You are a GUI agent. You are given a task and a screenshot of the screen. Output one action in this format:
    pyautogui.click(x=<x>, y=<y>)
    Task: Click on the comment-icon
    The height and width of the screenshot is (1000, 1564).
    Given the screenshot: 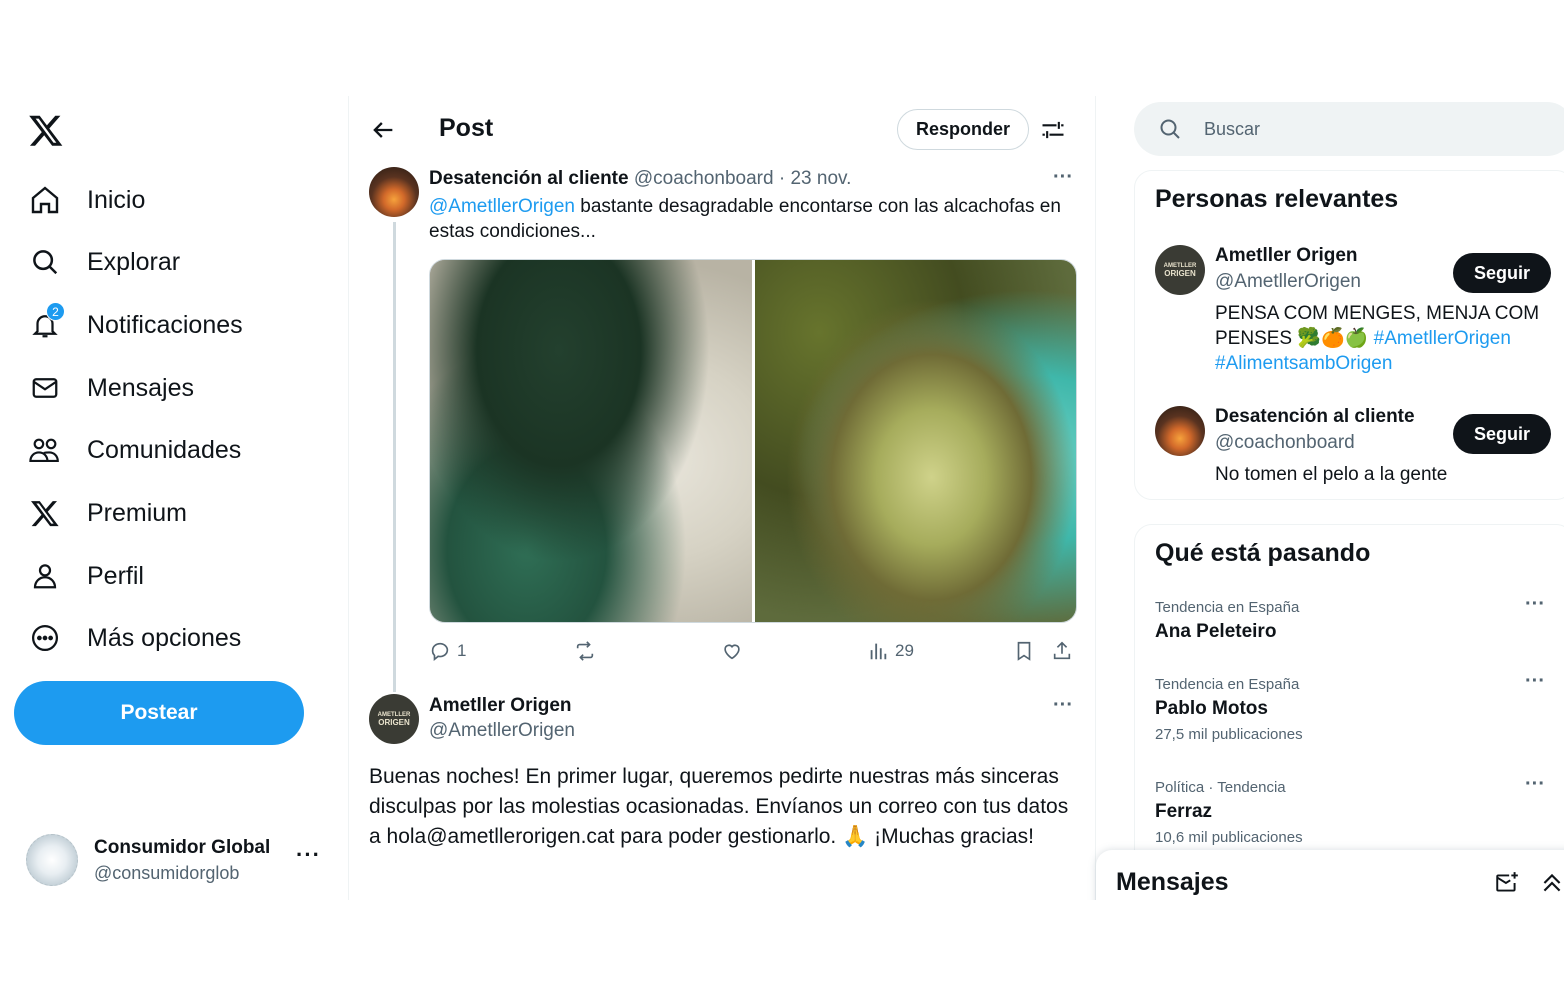 What is the action you would take?
    pyautogui.click(x=440, y=651)
    